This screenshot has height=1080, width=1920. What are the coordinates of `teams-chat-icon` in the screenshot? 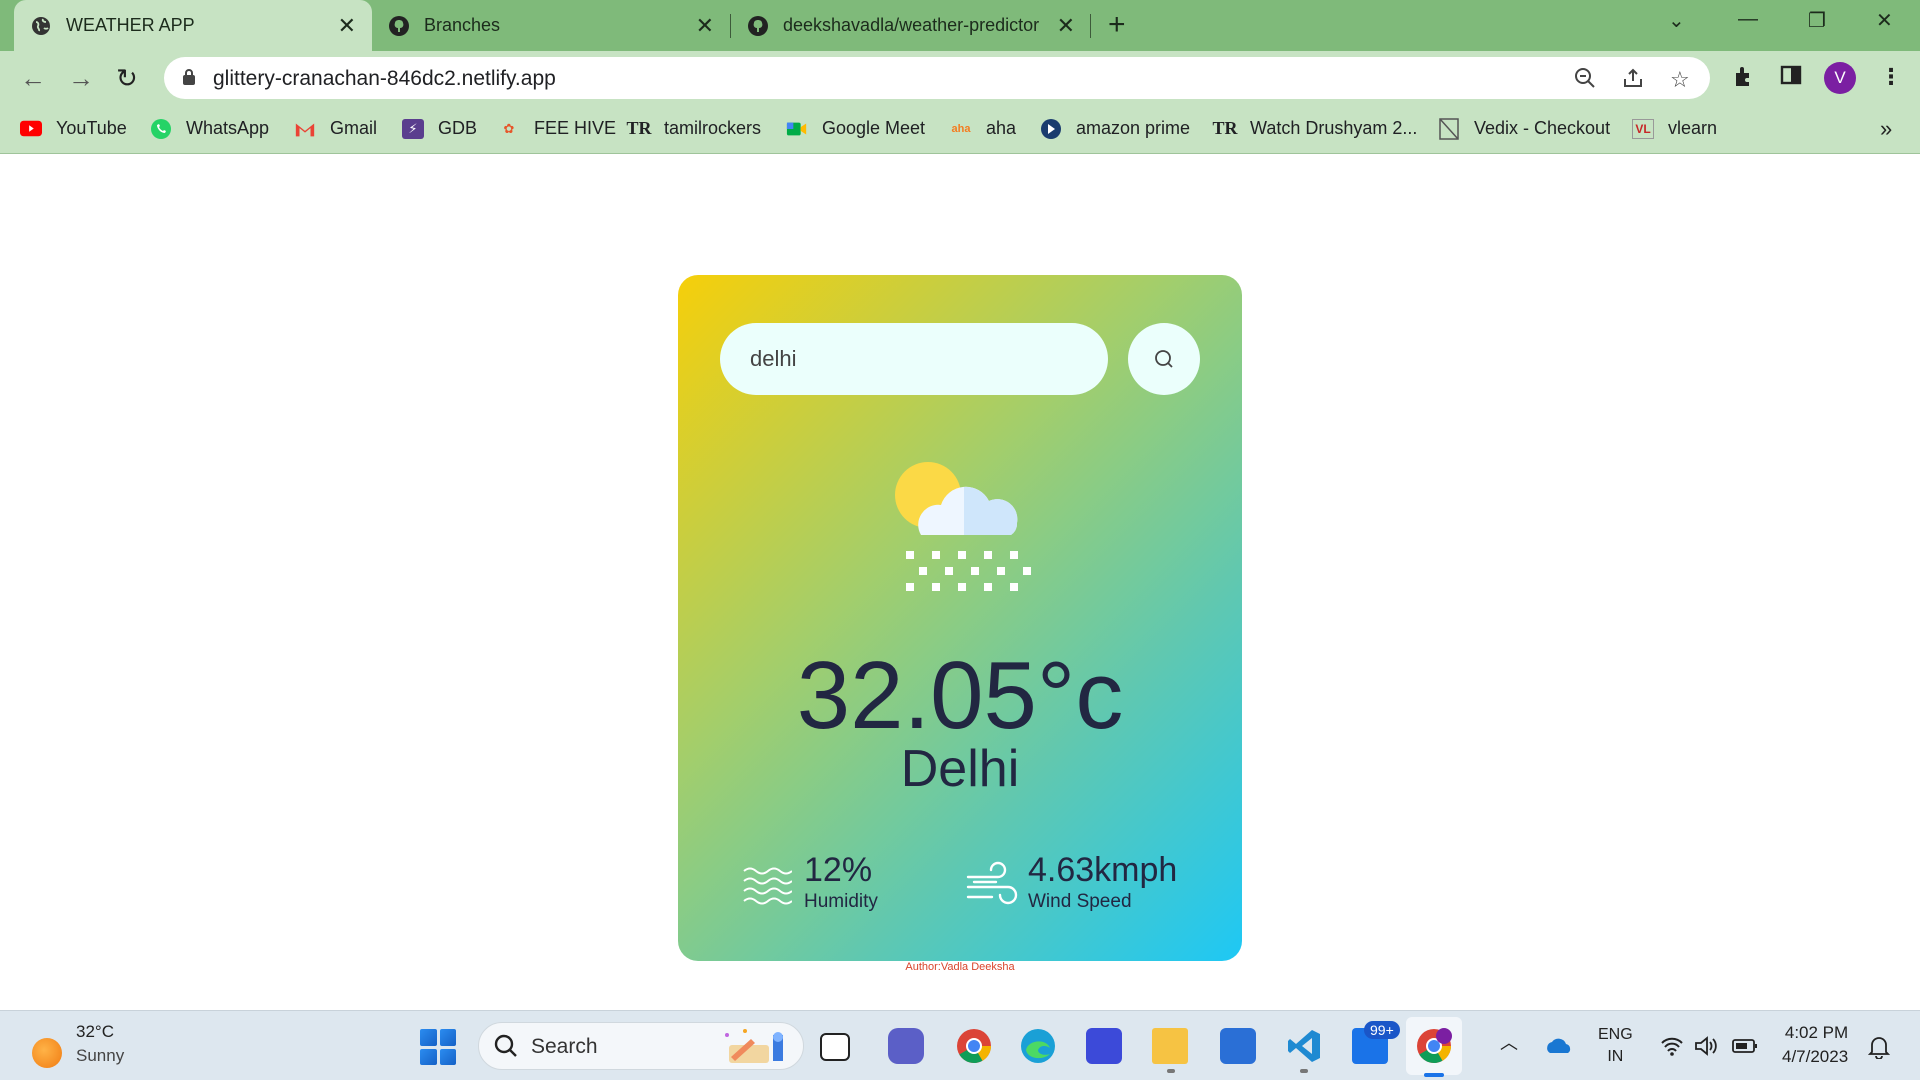 It's located at (906, 1046).